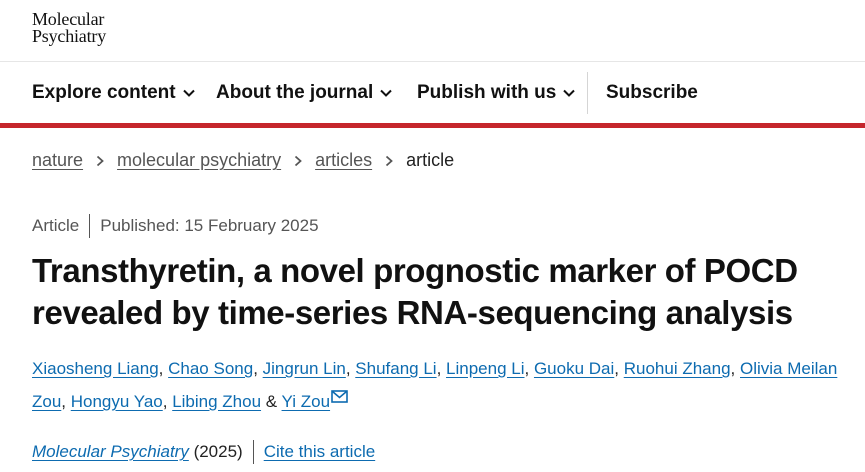  I want to click on breadcrumb-current: article, so click(430, 160).